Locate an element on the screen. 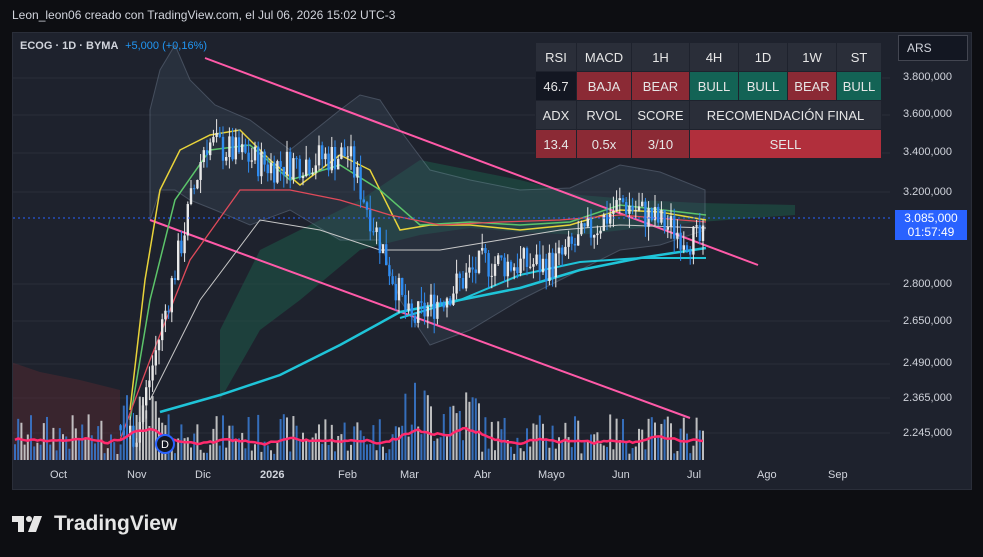 The height and width of the screenshot is (557, 983). tf-1h-value: BEAR is located at coordinates (660, 86).